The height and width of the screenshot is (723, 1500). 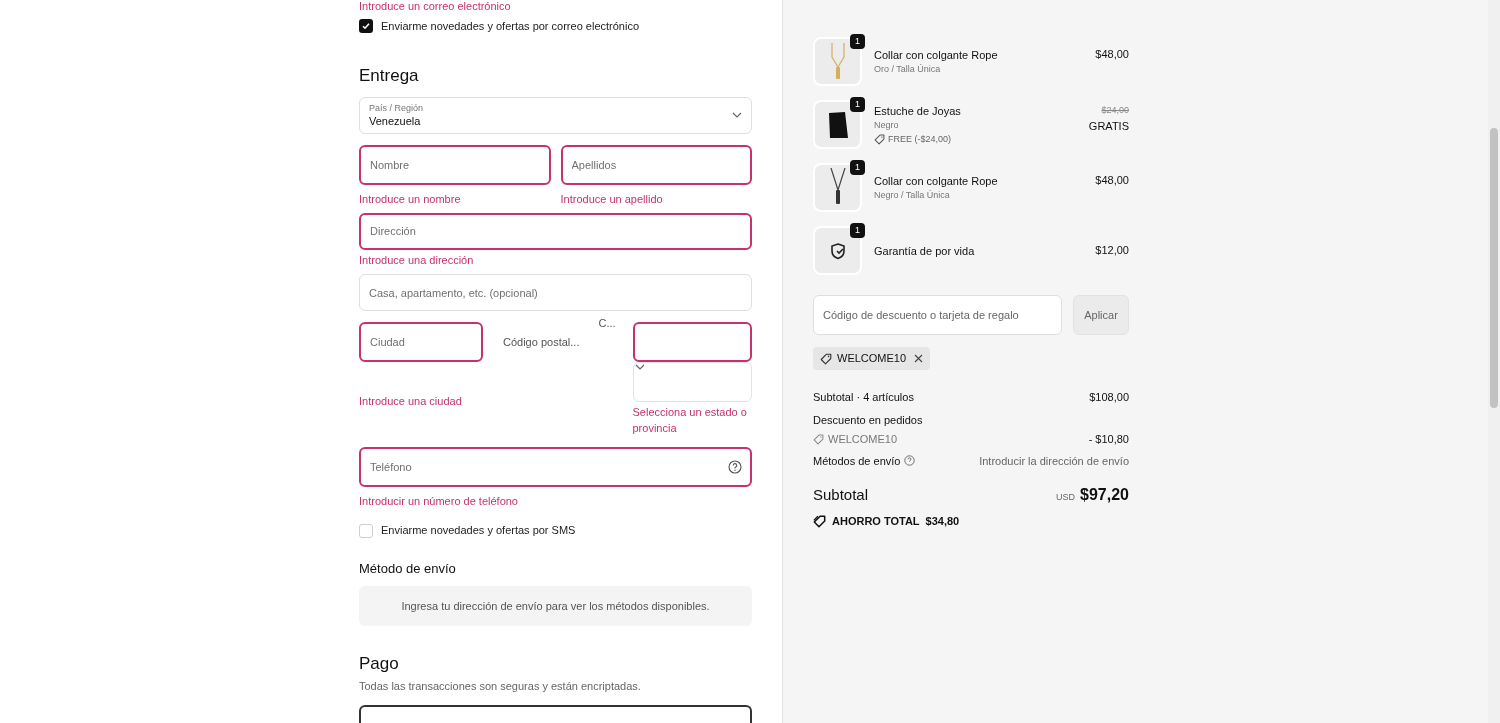 What do you see at coordinates (408, 568) in the screenshot?
I see `section-heading: Método de envío` at bounding box center [408, 568].